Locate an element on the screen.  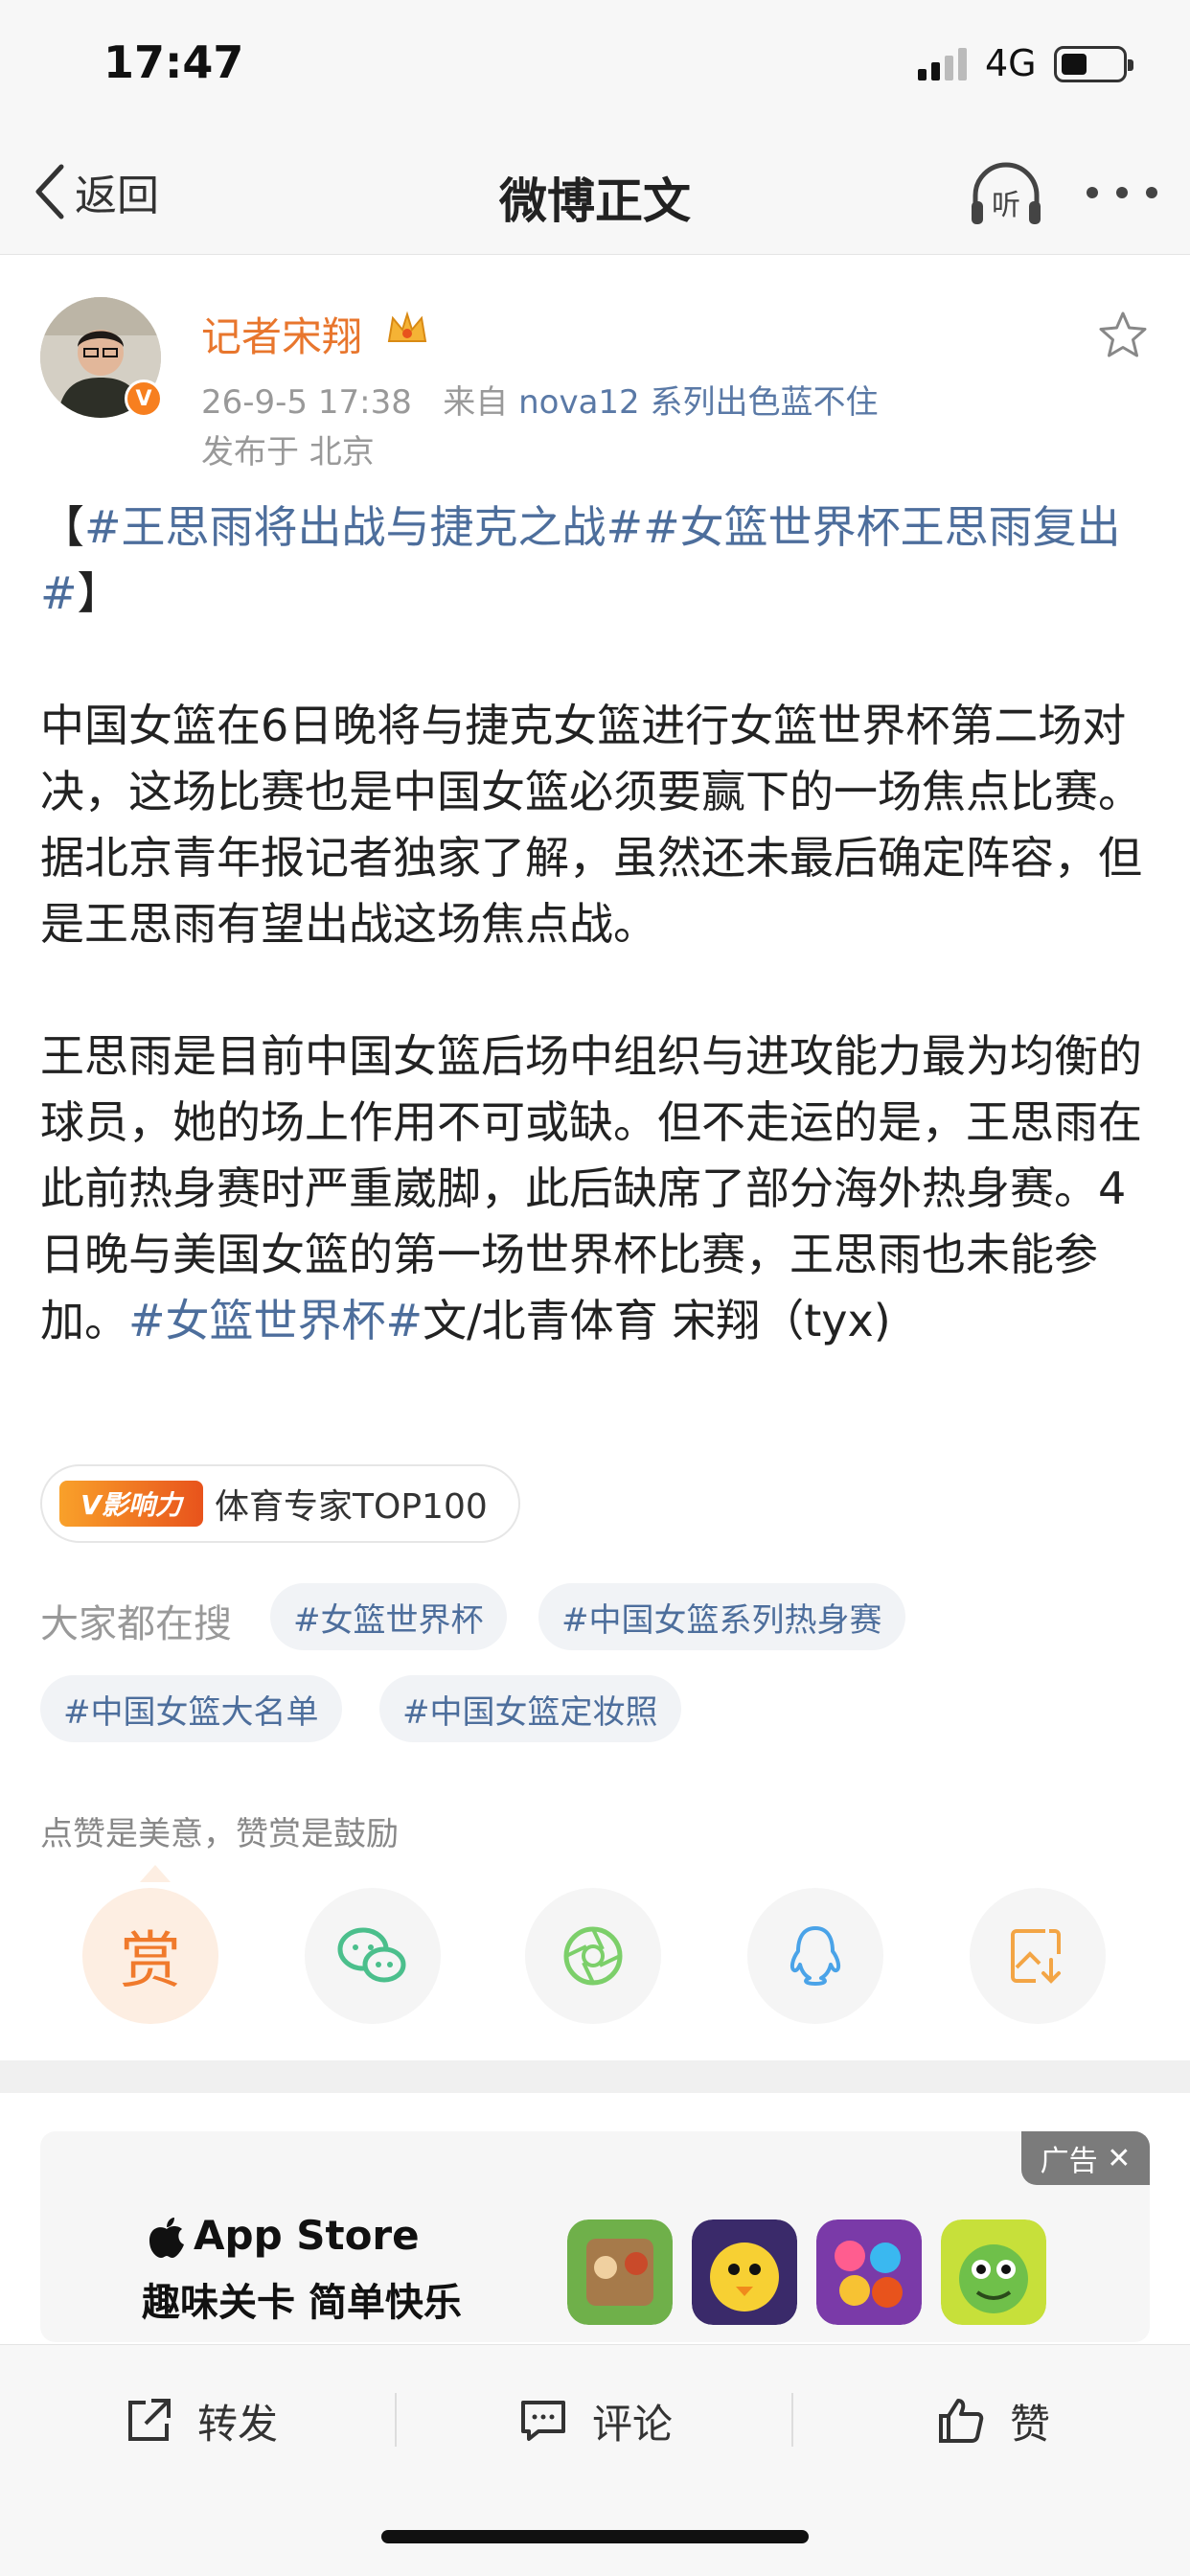
app-store-name: App Store is located at coordinates (307, 2235).